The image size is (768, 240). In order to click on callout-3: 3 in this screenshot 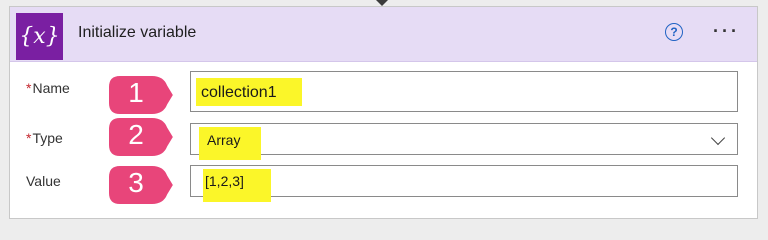, I will do `click(140, 185)`.